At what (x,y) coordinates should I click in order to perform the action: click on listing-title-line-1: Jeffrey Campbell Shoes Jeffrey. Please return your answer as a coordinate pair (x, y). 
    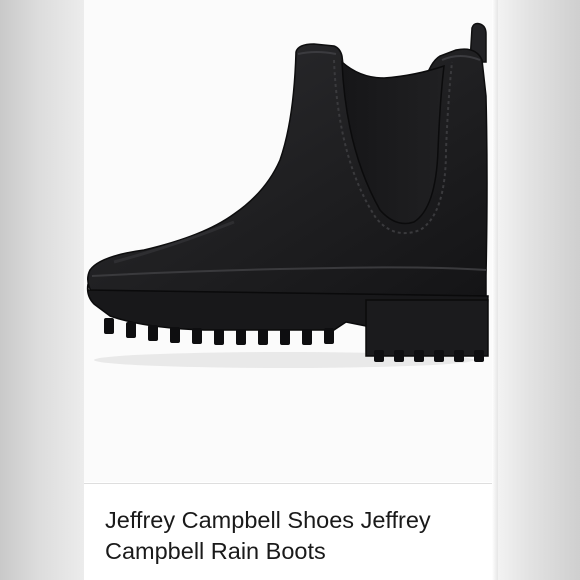
    Looking at the image, I should click on (268, 520).